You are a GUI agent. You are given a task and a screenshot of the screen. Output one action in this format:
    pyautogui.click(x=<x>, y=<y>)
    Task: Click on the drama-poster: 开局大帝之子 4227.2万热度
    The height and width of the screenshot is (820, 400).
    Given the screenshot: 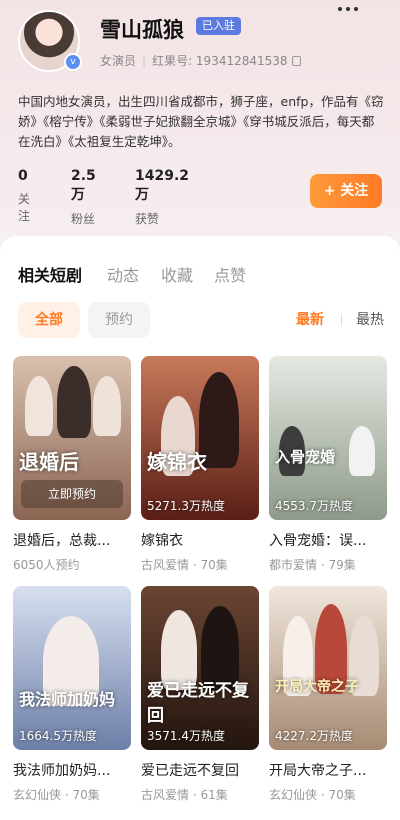 What is the action you would take?
    pyautogui.click(x=328, y=668)
    